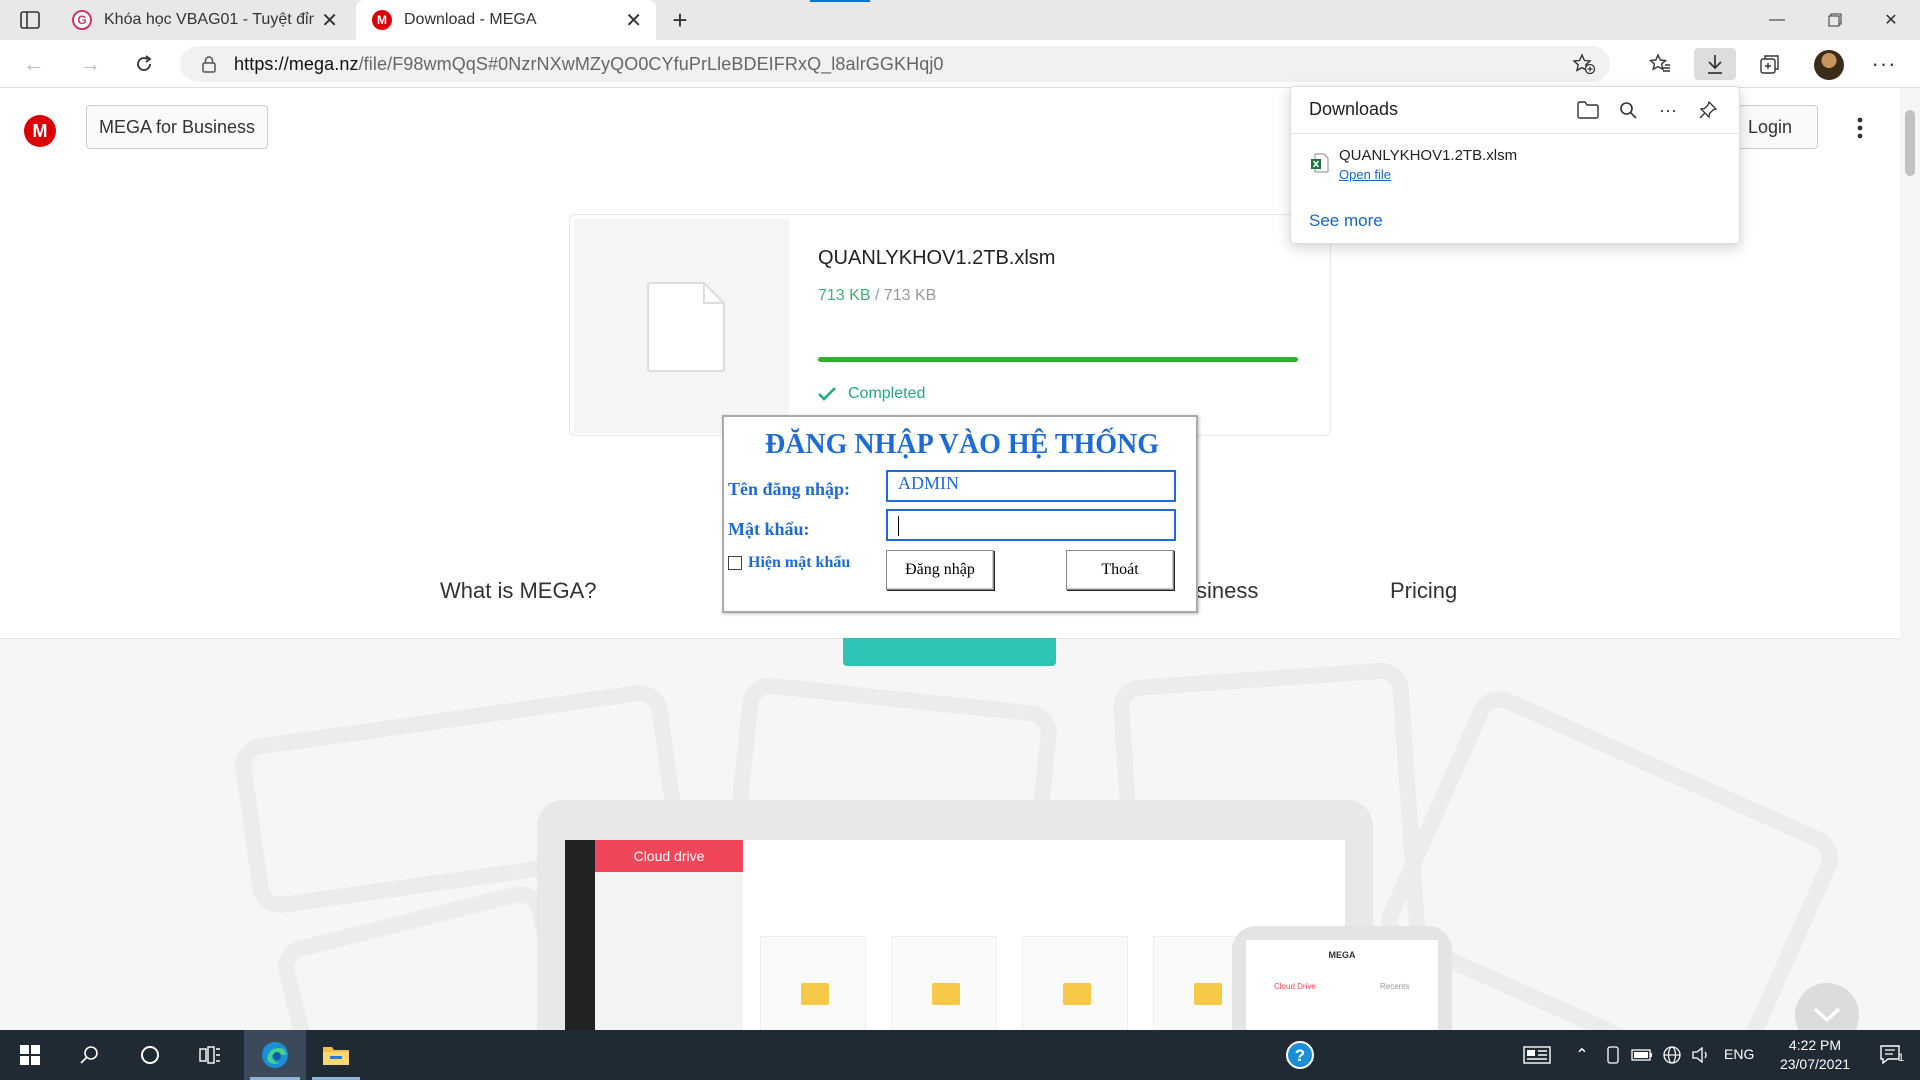 This screenshot has height=1080, width=1920. Describe the element at coordinates (1031, 486) in the screenshot. I see `username-input: ADMIN` at that location.